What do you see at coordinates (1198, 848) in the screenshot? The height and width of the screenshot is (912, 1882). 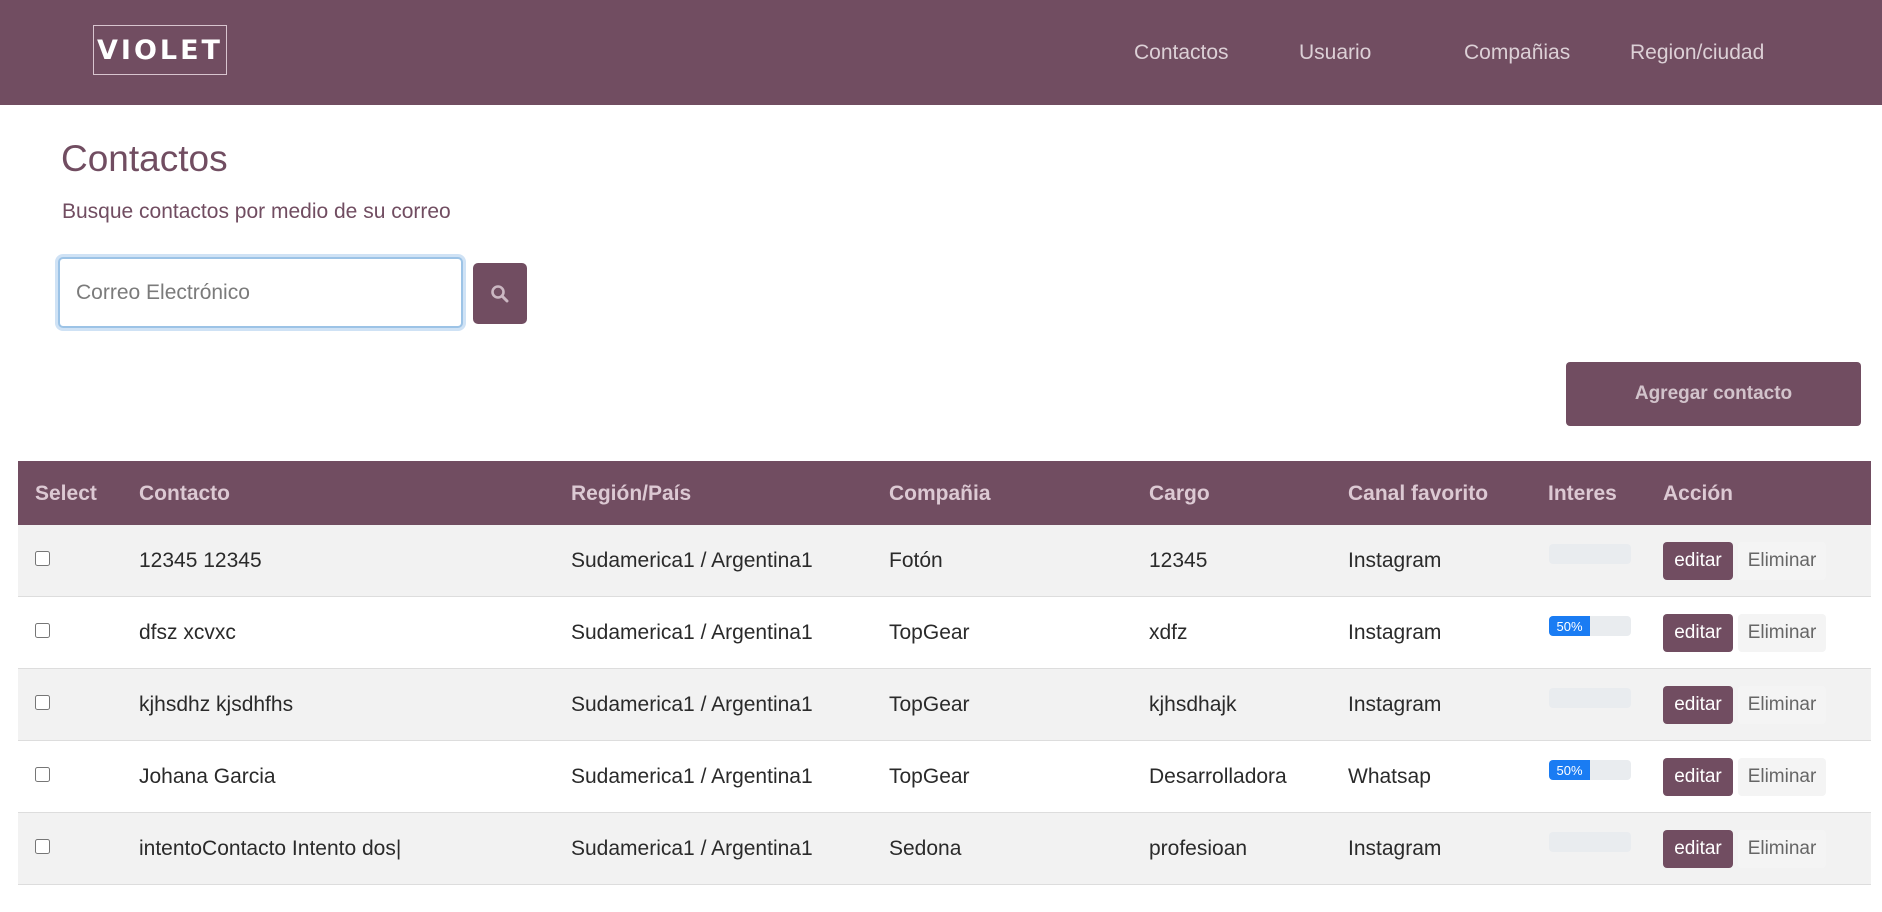 I see `contact-position: profesioan` at bounding box center [1198, 848].